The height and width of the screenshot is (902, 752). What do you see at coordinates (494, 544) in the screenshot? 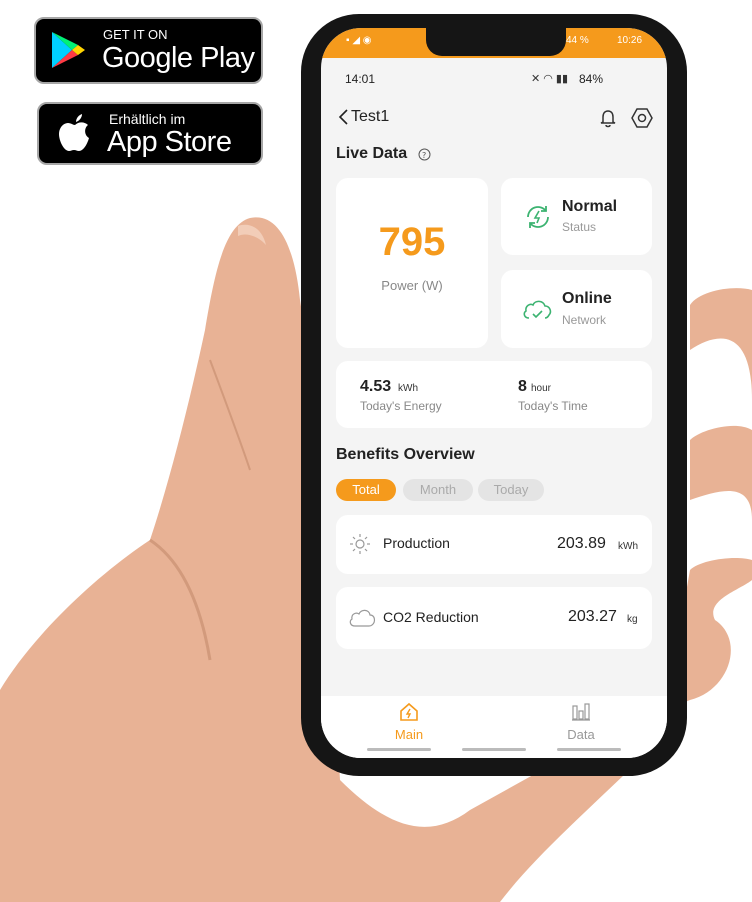
I see `production-row: Production 203.89 kWh` at bounding box center [494, 544].